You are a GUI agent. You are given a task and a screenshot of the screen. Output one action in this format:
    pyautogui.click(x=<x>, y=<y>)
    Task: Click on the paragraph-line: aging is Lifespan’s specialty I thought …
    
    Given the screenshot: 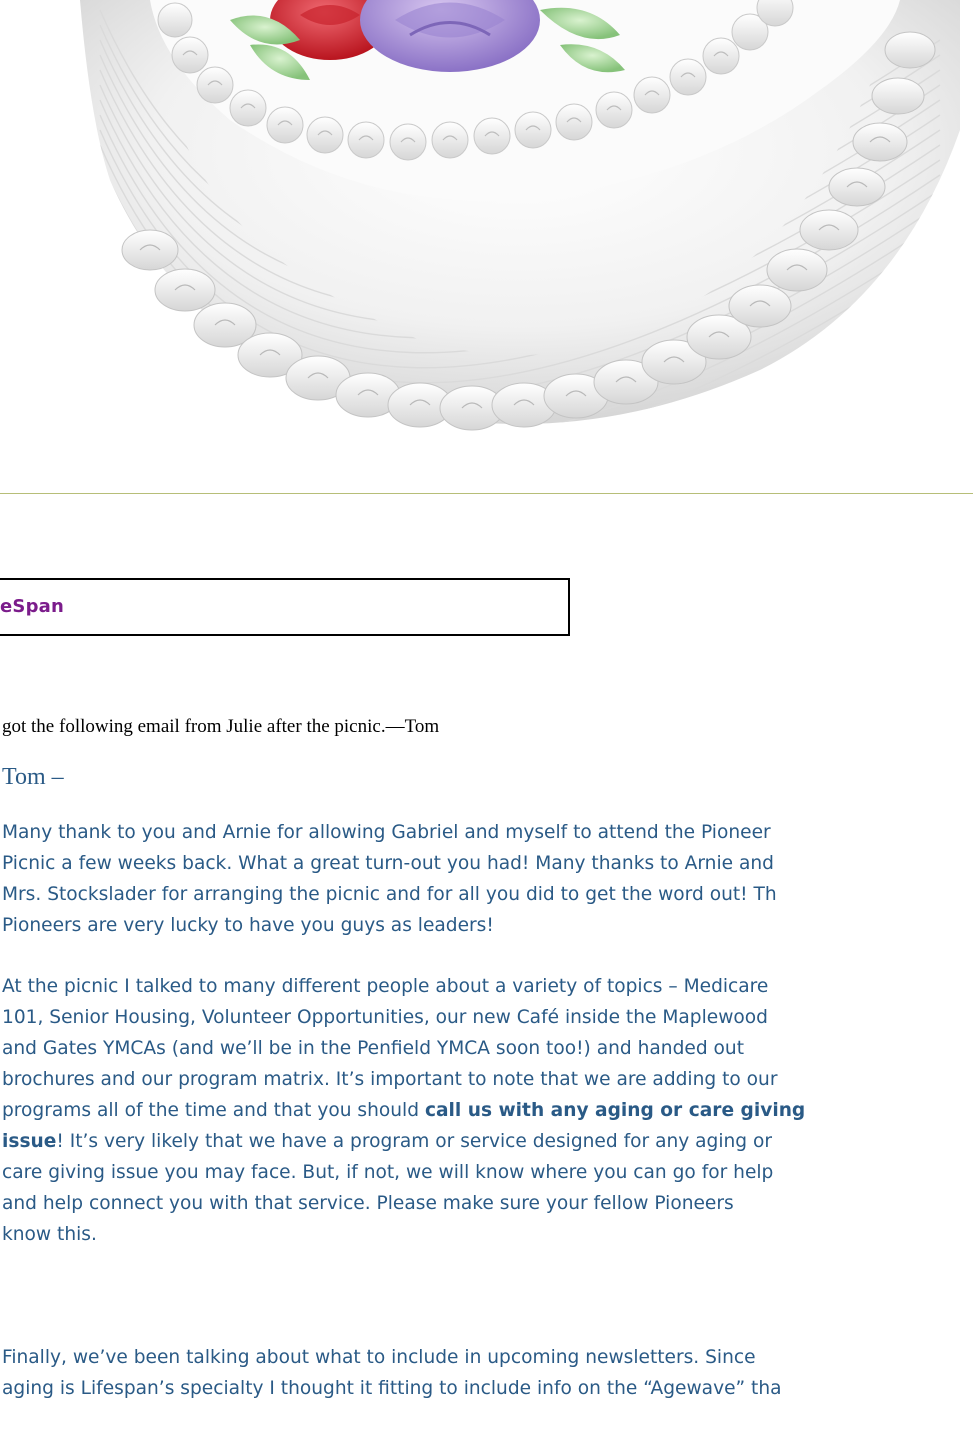 What is the action you would take?
    pyautogui.click(x=392, y=1388)
    